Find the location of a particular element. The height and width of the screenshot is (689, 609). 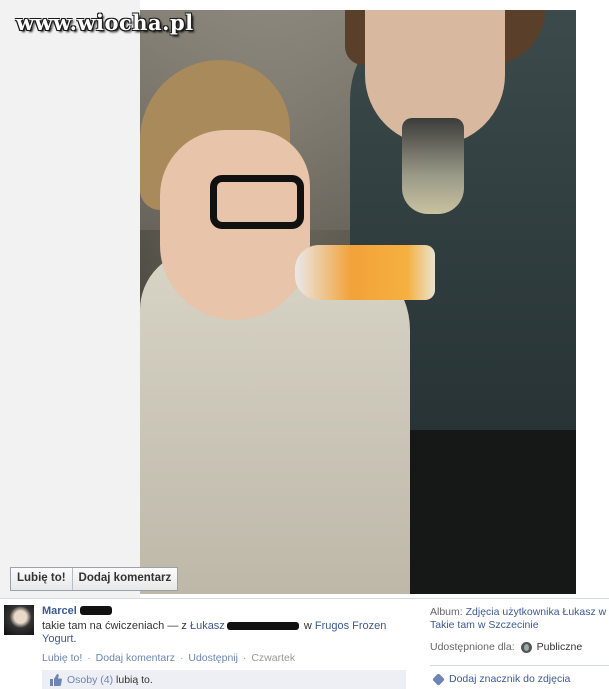

avatar is located at coordinates (19, 620).